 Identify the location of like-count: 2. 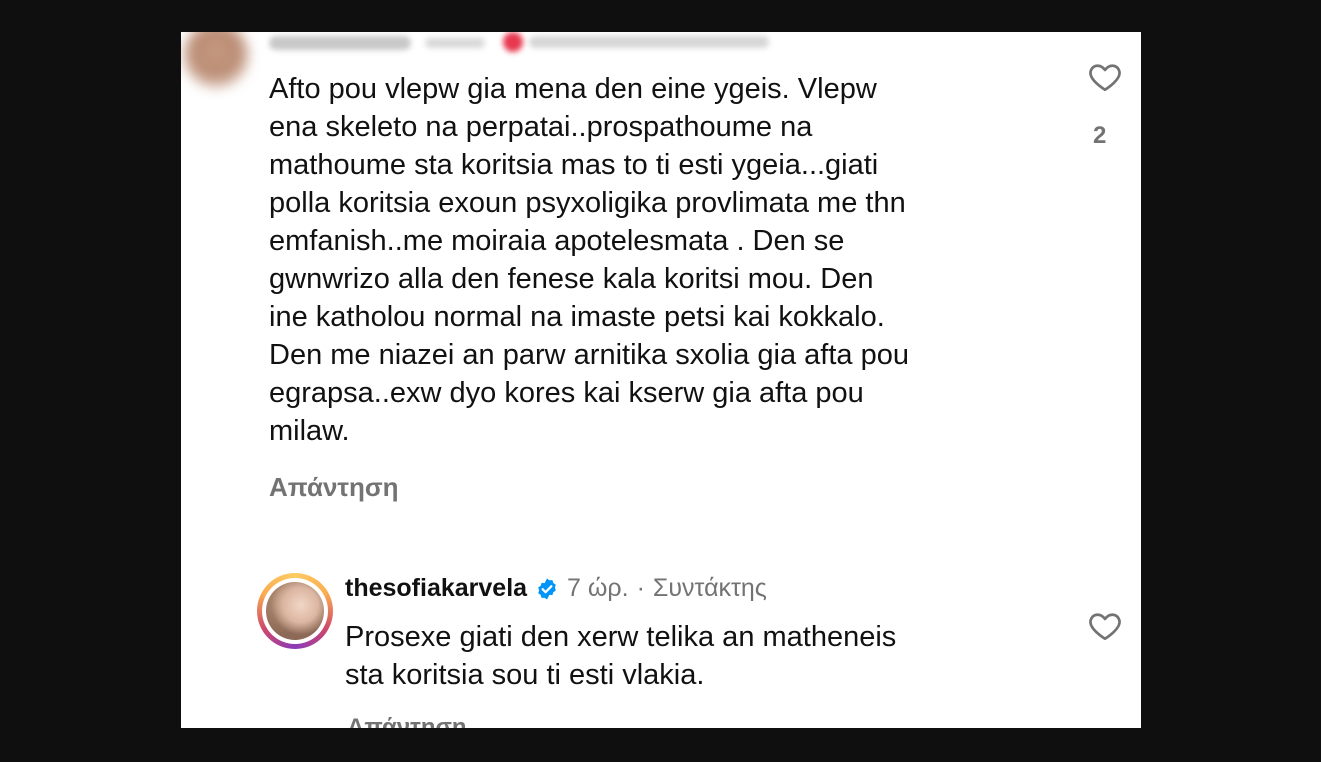
(1099, 136).